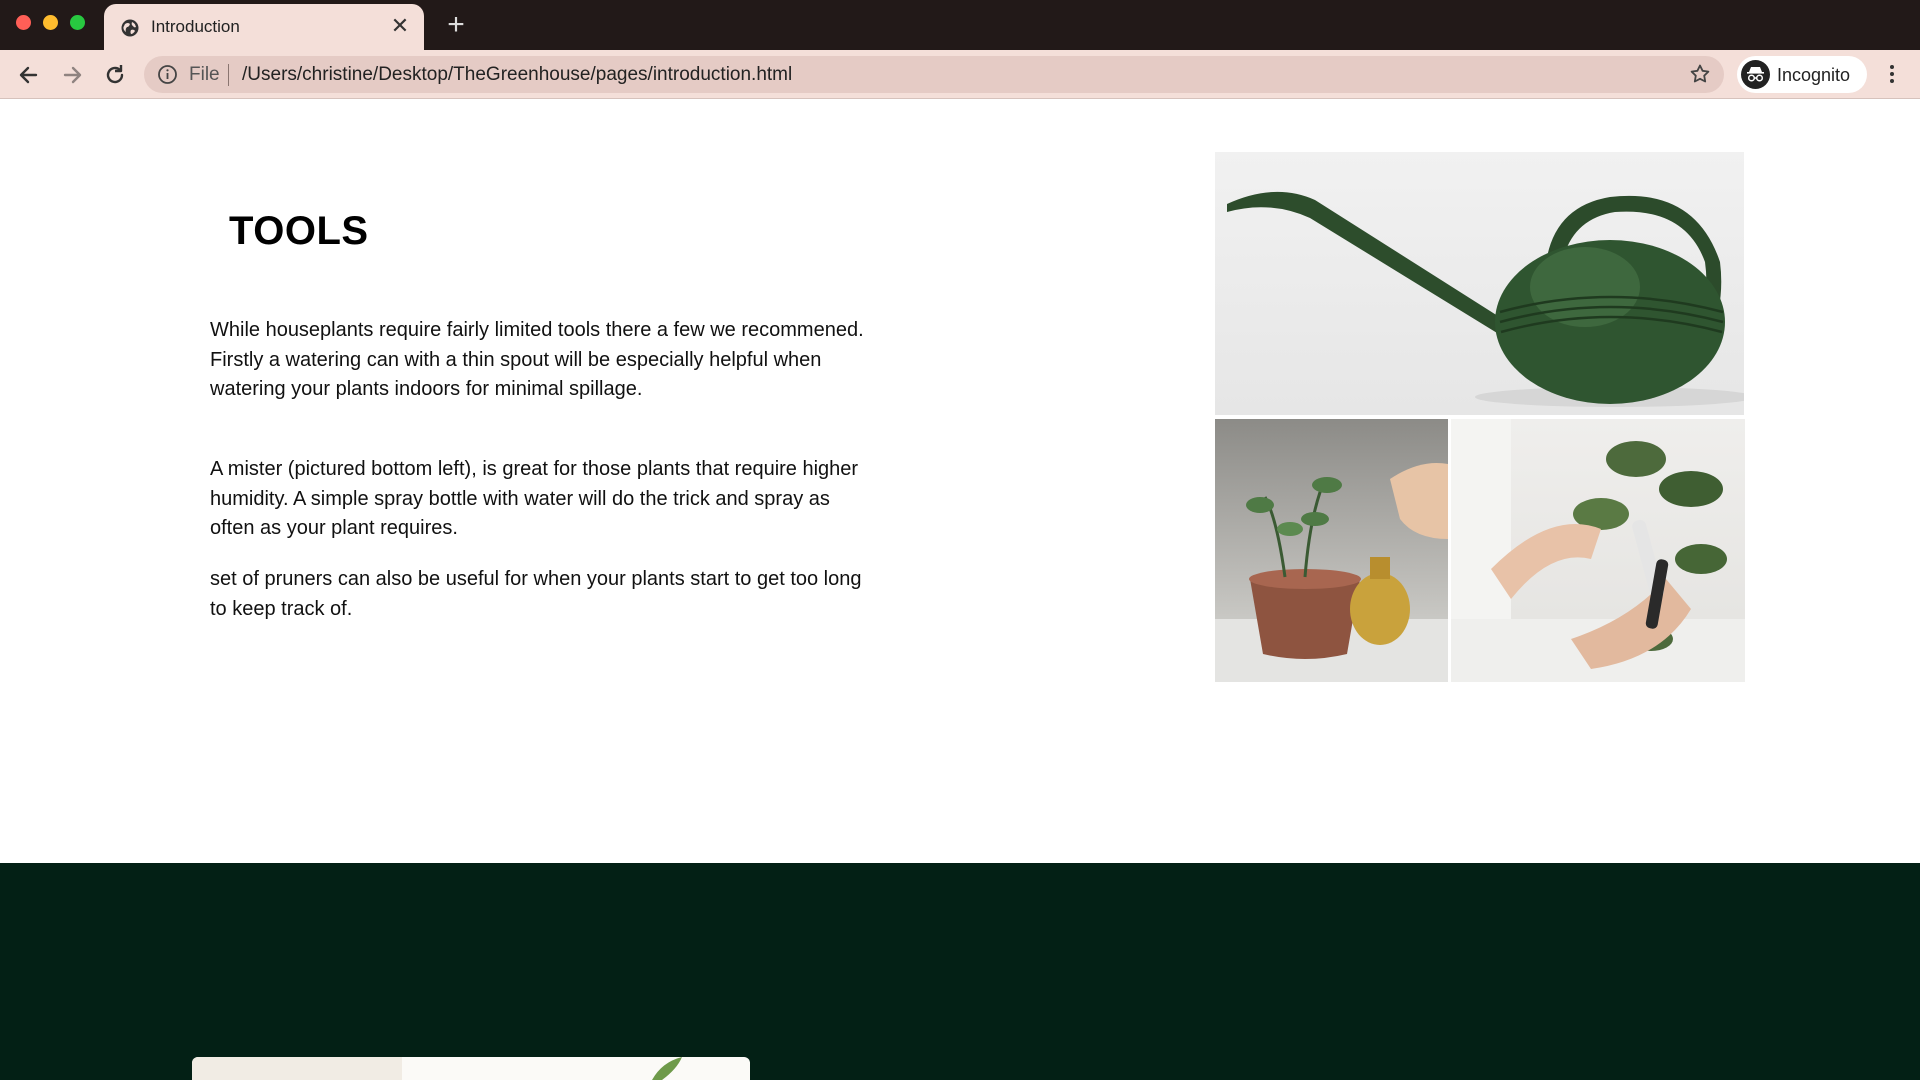 This screenshot has width=1920, height=1080. Describe the element at coordinates (471, 1068) in the screenshot. I see `footer-image-card` at that location.